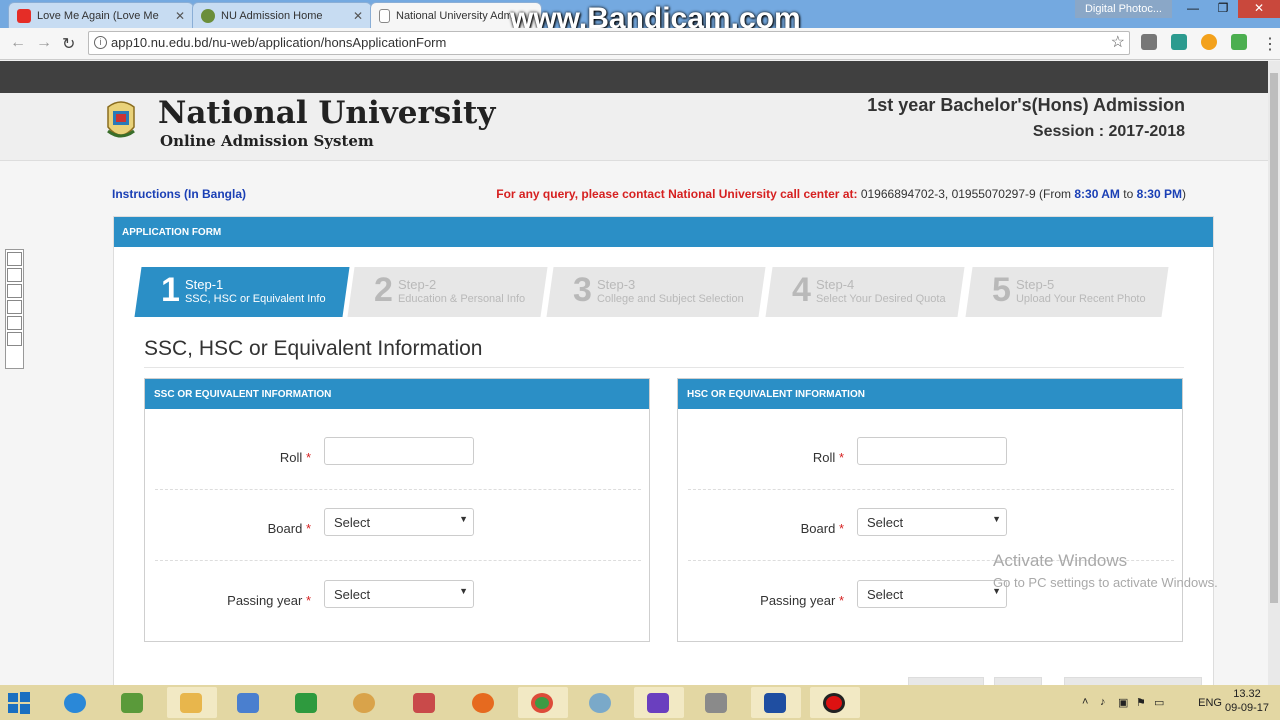  I want to click on youtube-icon, so click(24, 15).